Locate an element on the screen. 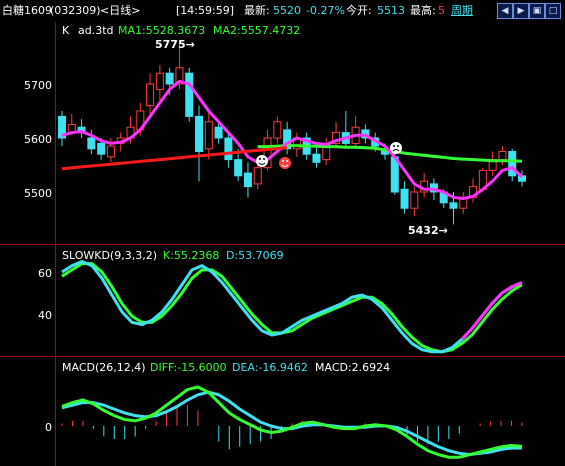 This screenshot has height=466, width=565. ma2-label: MA2:5557.4732 is located at coordinates (256, 30).